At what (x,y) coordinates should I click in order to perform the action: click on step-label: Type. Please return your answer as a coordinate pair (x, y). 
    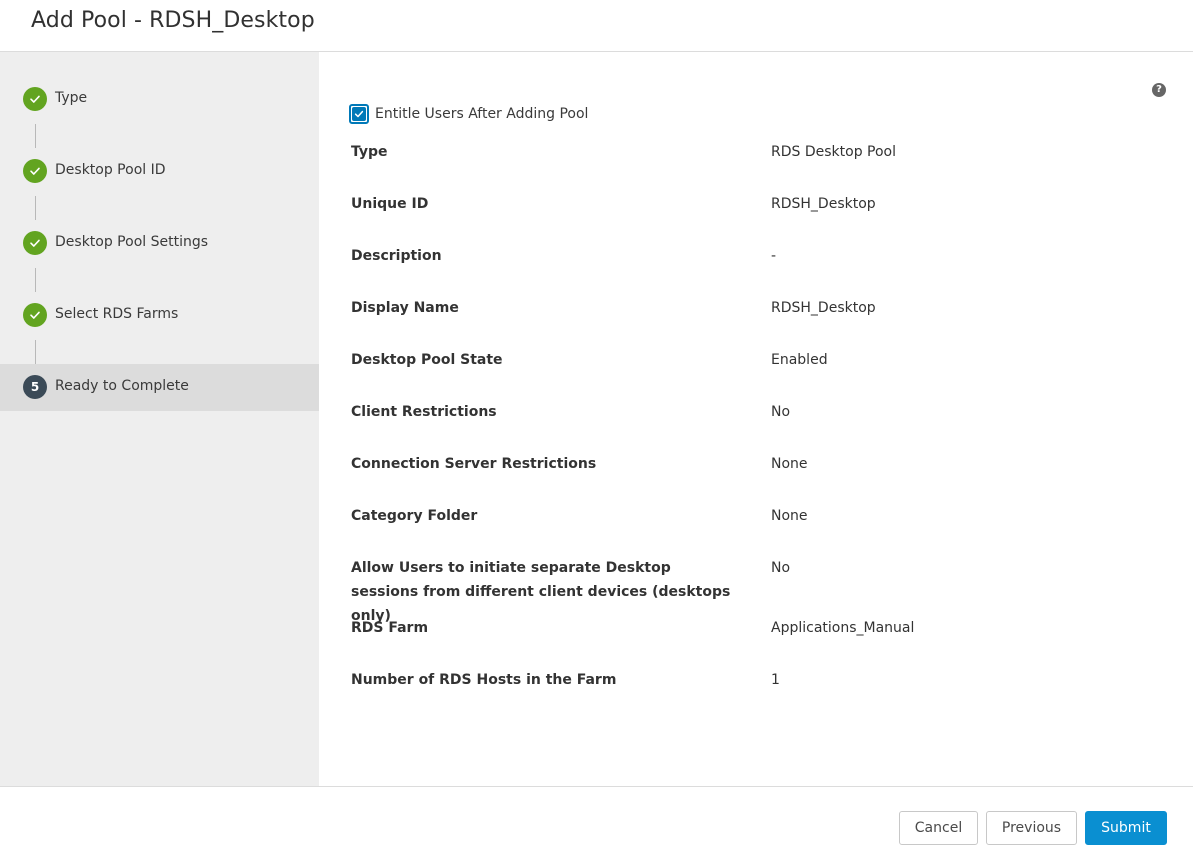
    Looking at the image, I should click on (71, 98).